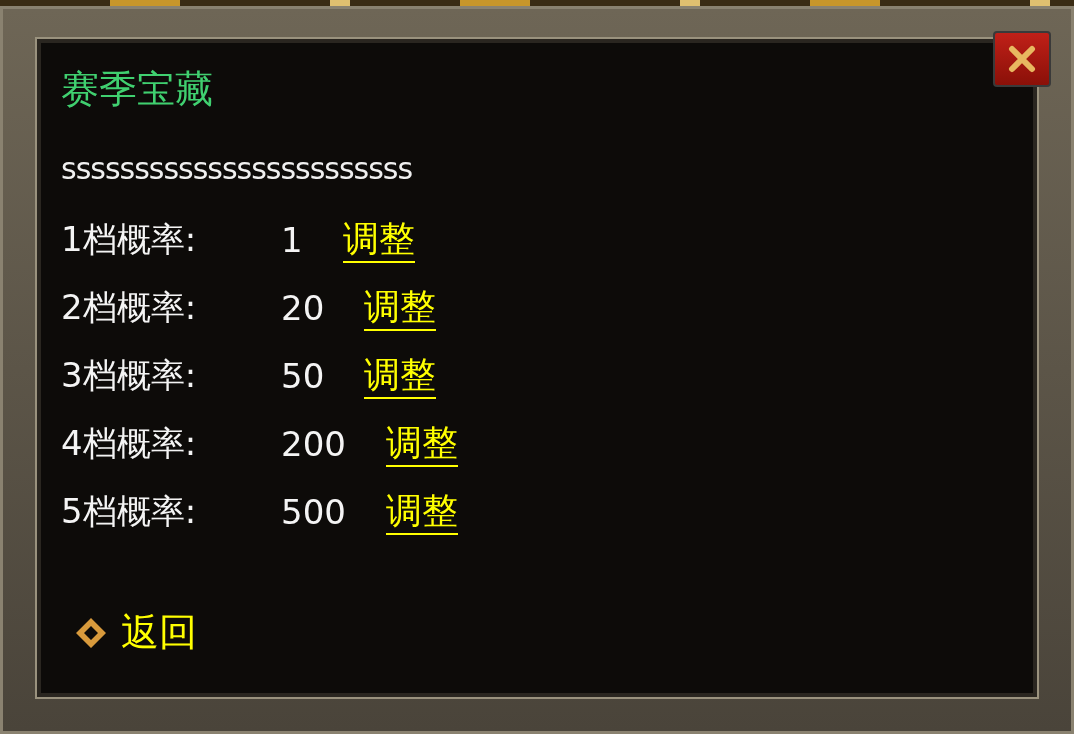  I want to click on info-text: ssssssssssssssssssssssss, so click(237, 169).